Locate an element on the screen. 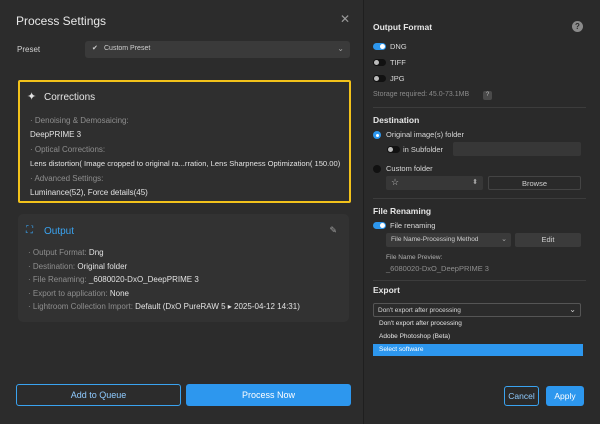  subfolder-input is located at coordinates (517, 149).